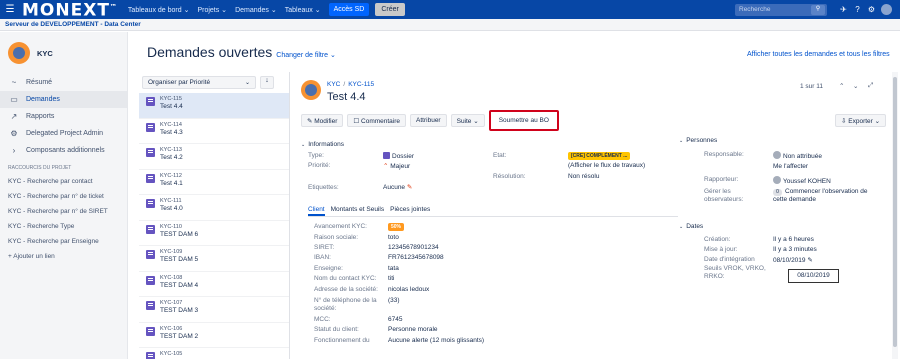 The height and width of the screenshot is (359, 900). I want to click on notification-icon: ✈, so click(843, 9).